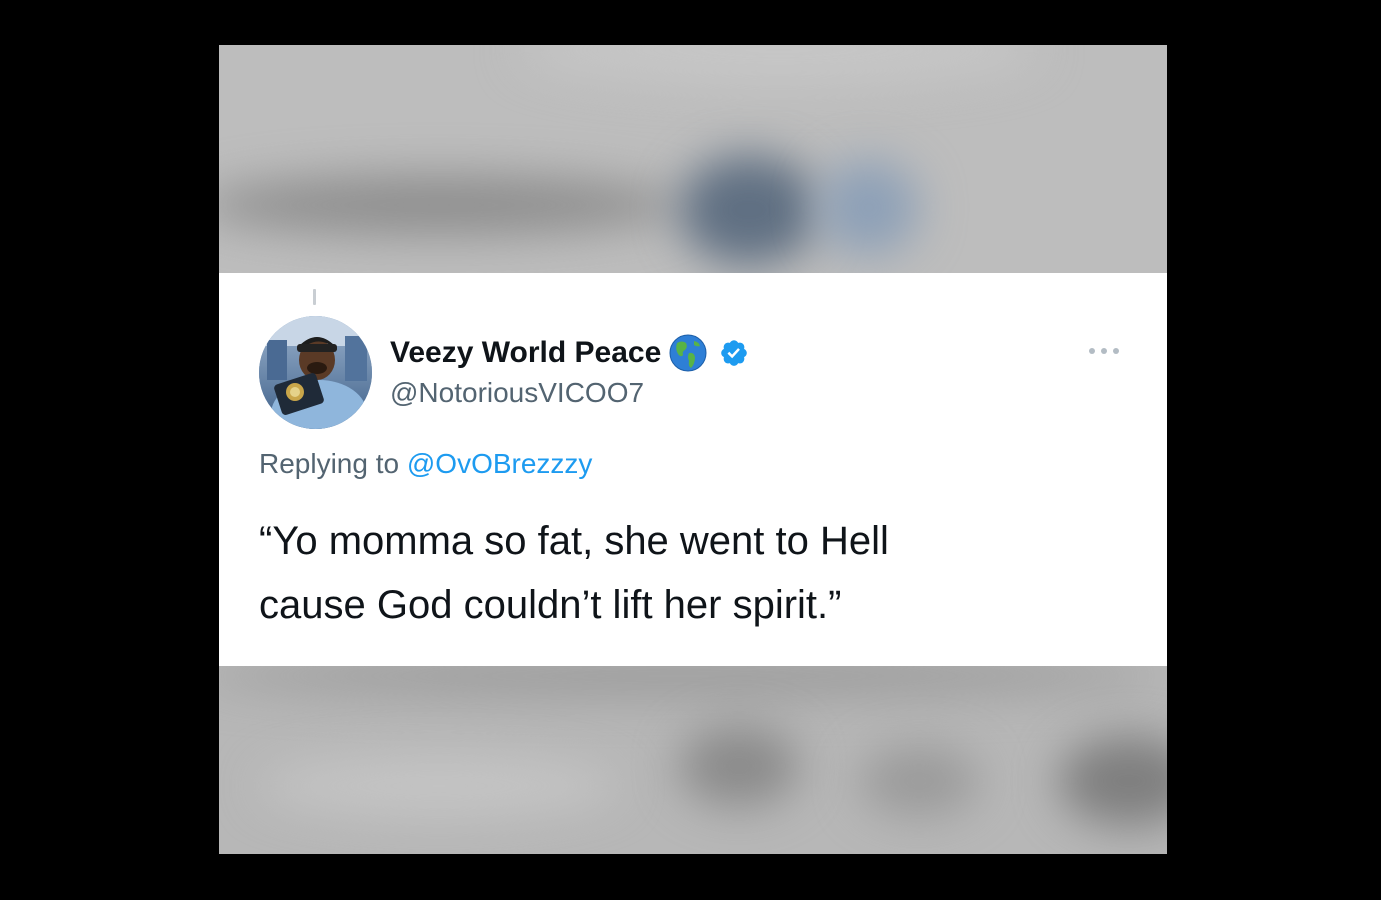  I want to click on verified-badge-icon, so click(734, 353).